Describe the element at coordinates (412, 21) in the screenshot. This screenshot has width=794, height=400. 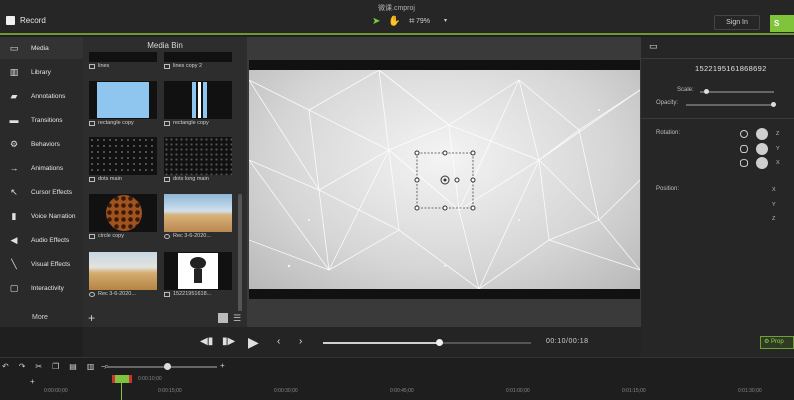
I see `crop-icon: ⌗` at that location.